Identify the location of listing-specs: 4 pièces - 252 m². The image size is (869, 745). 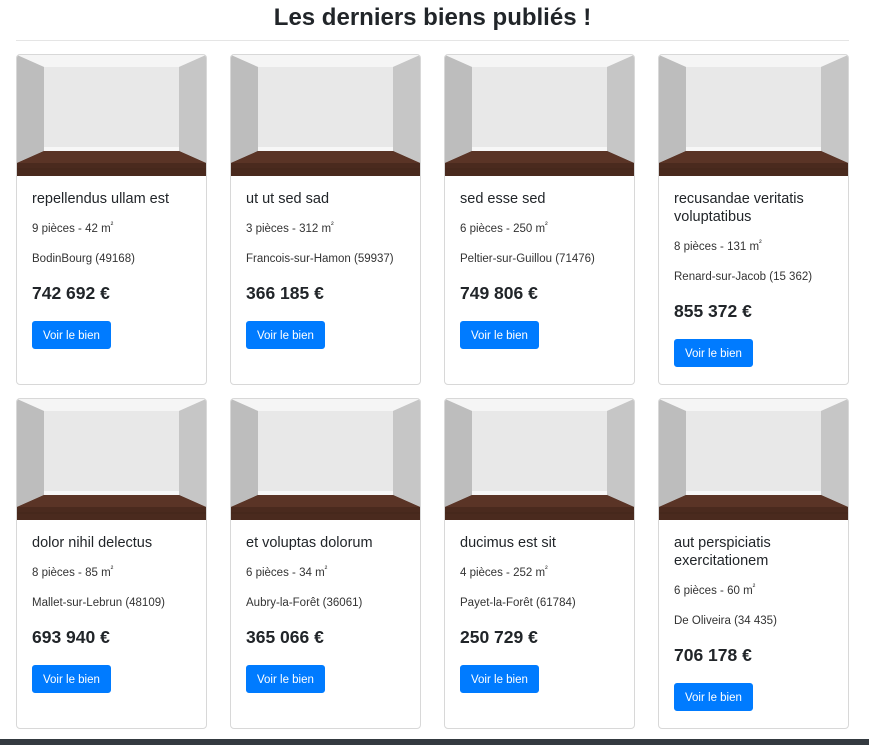
(504, 571).